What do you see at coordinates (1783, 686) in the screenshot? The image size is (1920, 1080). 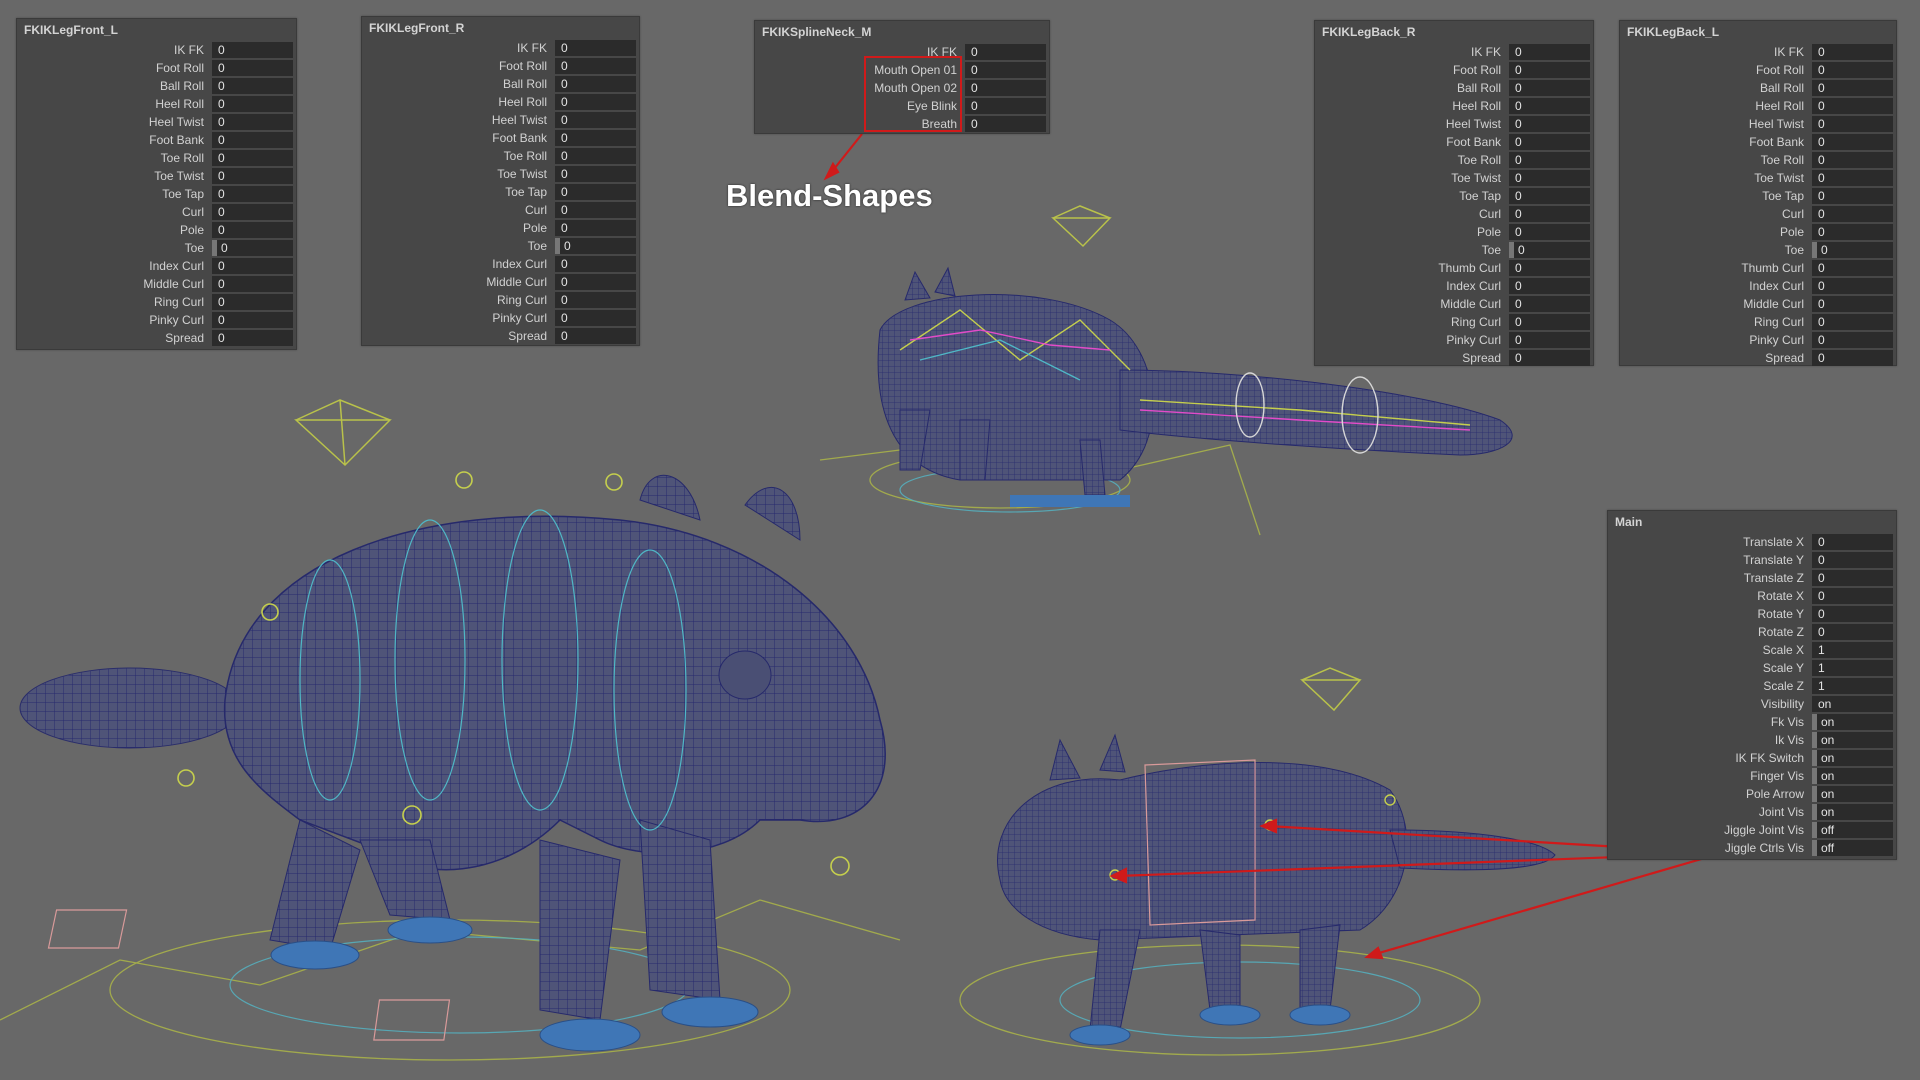 I see `attribute-label: Scale Z` at bounding box center [1783, 686].